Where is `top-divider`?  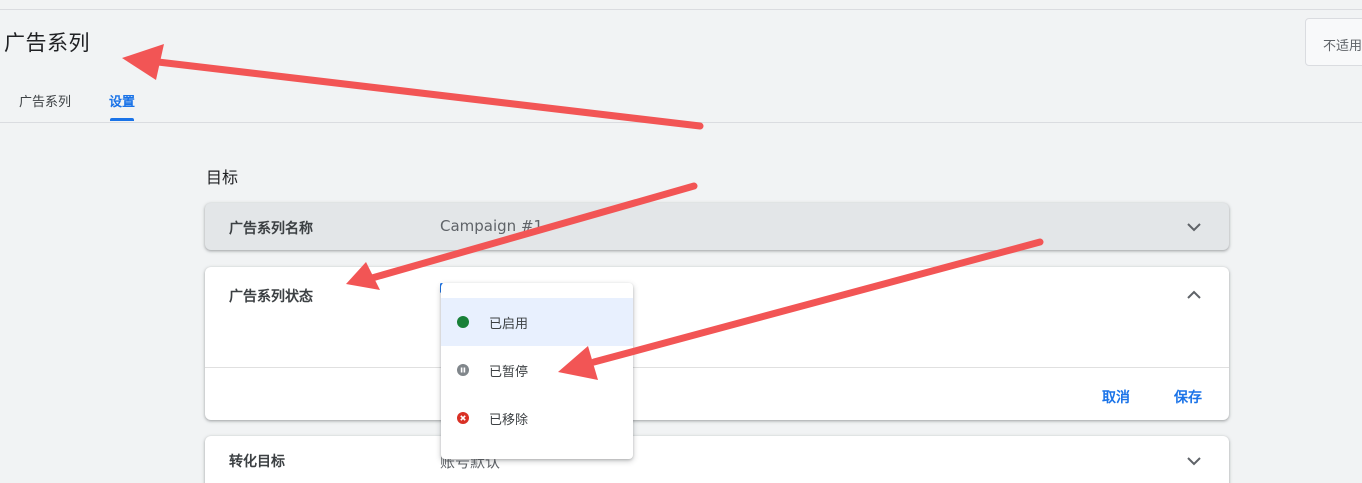 top-divider is located at coordinates (681, 9).